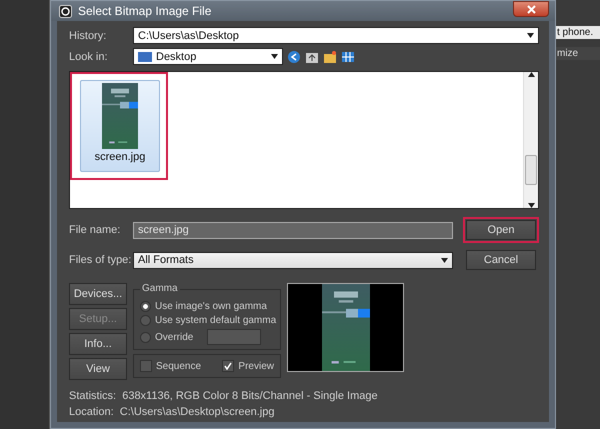  What do you see at coordinates (293, 260) in the screenshot?
I see `file-type-dropdown: All Formats` at bounding box center [293, 260].